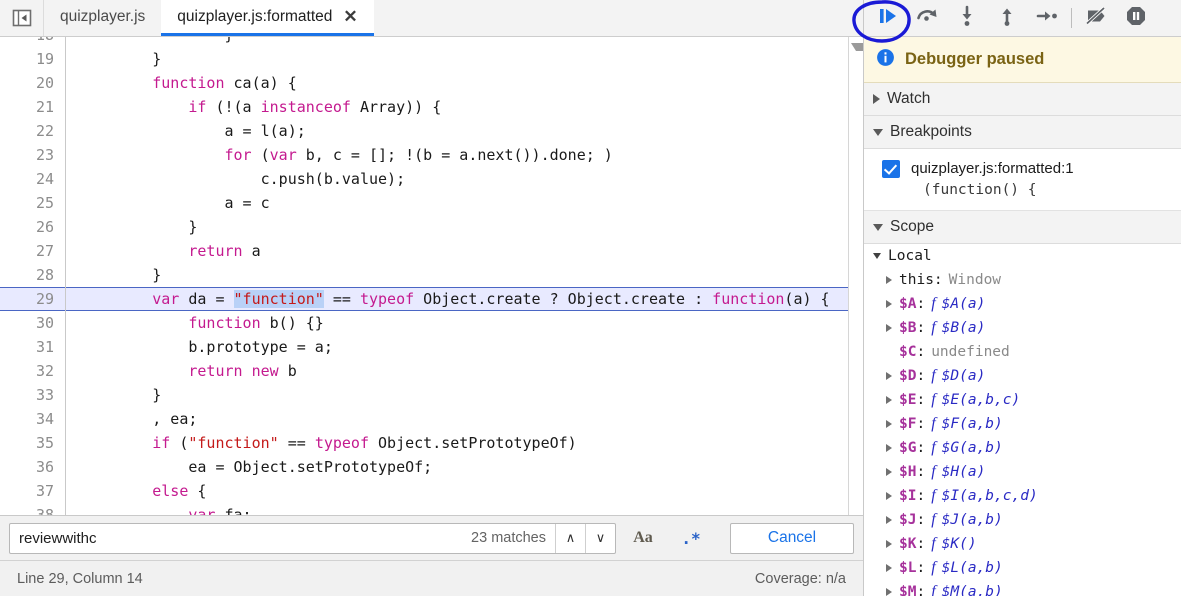  Describe the element at coordinates (933, 567) in the screenshot. I see `function-glyph-icon: f` at that location.